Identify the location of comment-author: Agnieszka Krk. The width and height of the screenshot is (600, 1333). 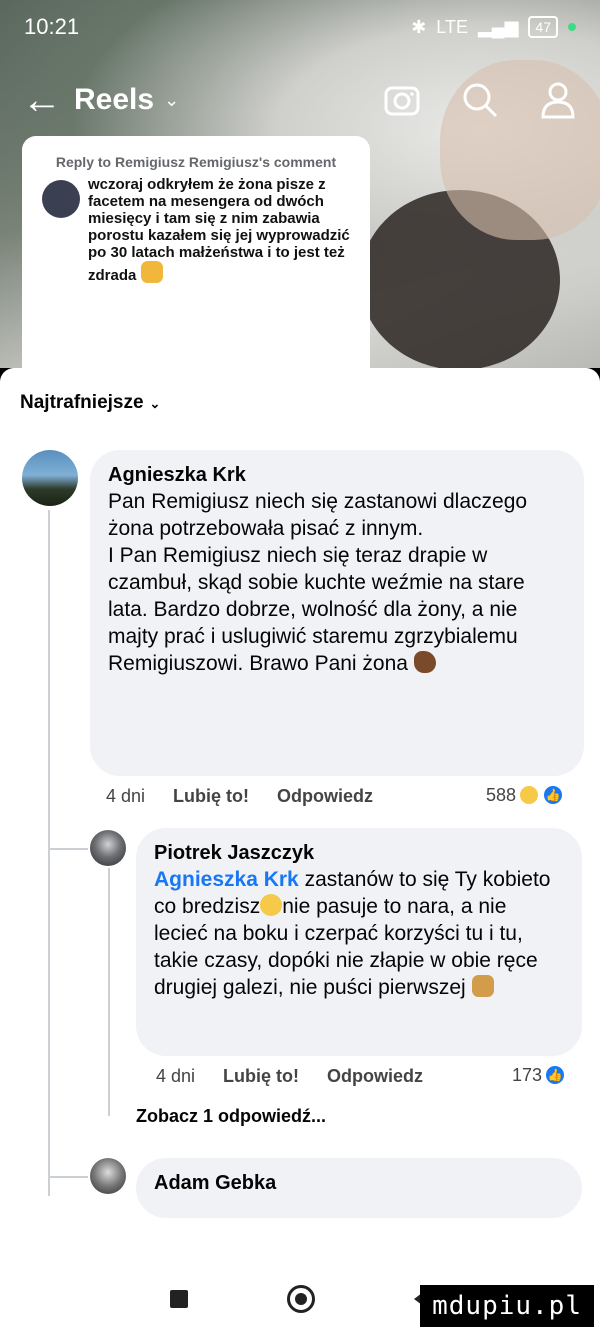
(337, 475).